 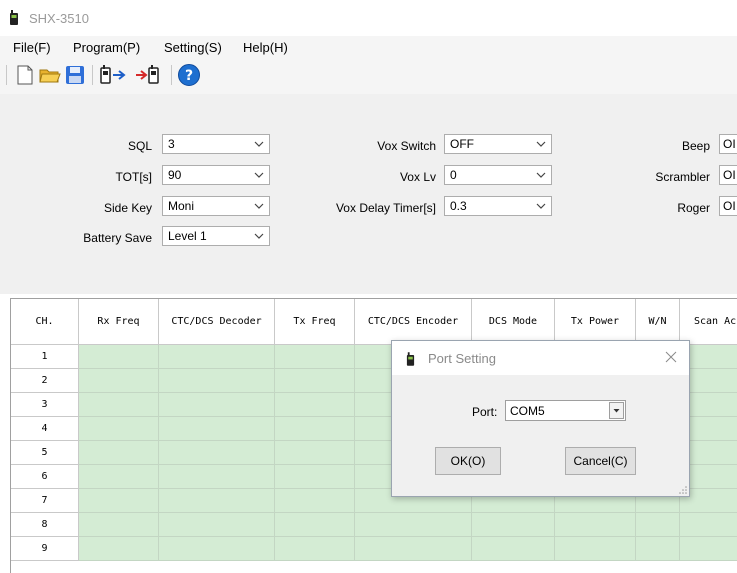 What do you see at coordinates (75, 75) in the screenshot?
I see `save-icon` at bounding box center [75, 75].